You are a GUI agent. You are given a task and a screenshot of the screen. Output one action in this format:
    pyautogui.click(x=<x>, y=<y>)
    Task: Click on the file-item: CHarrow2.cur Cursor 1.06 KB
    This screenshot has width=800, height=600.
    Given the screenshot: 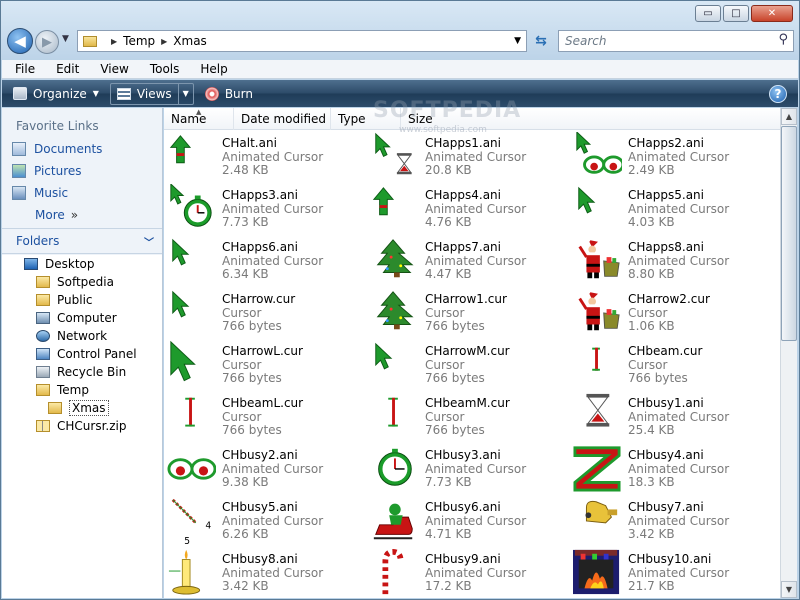 What is the action you would take?
    pyautogui.click(x=670, y=314)
    